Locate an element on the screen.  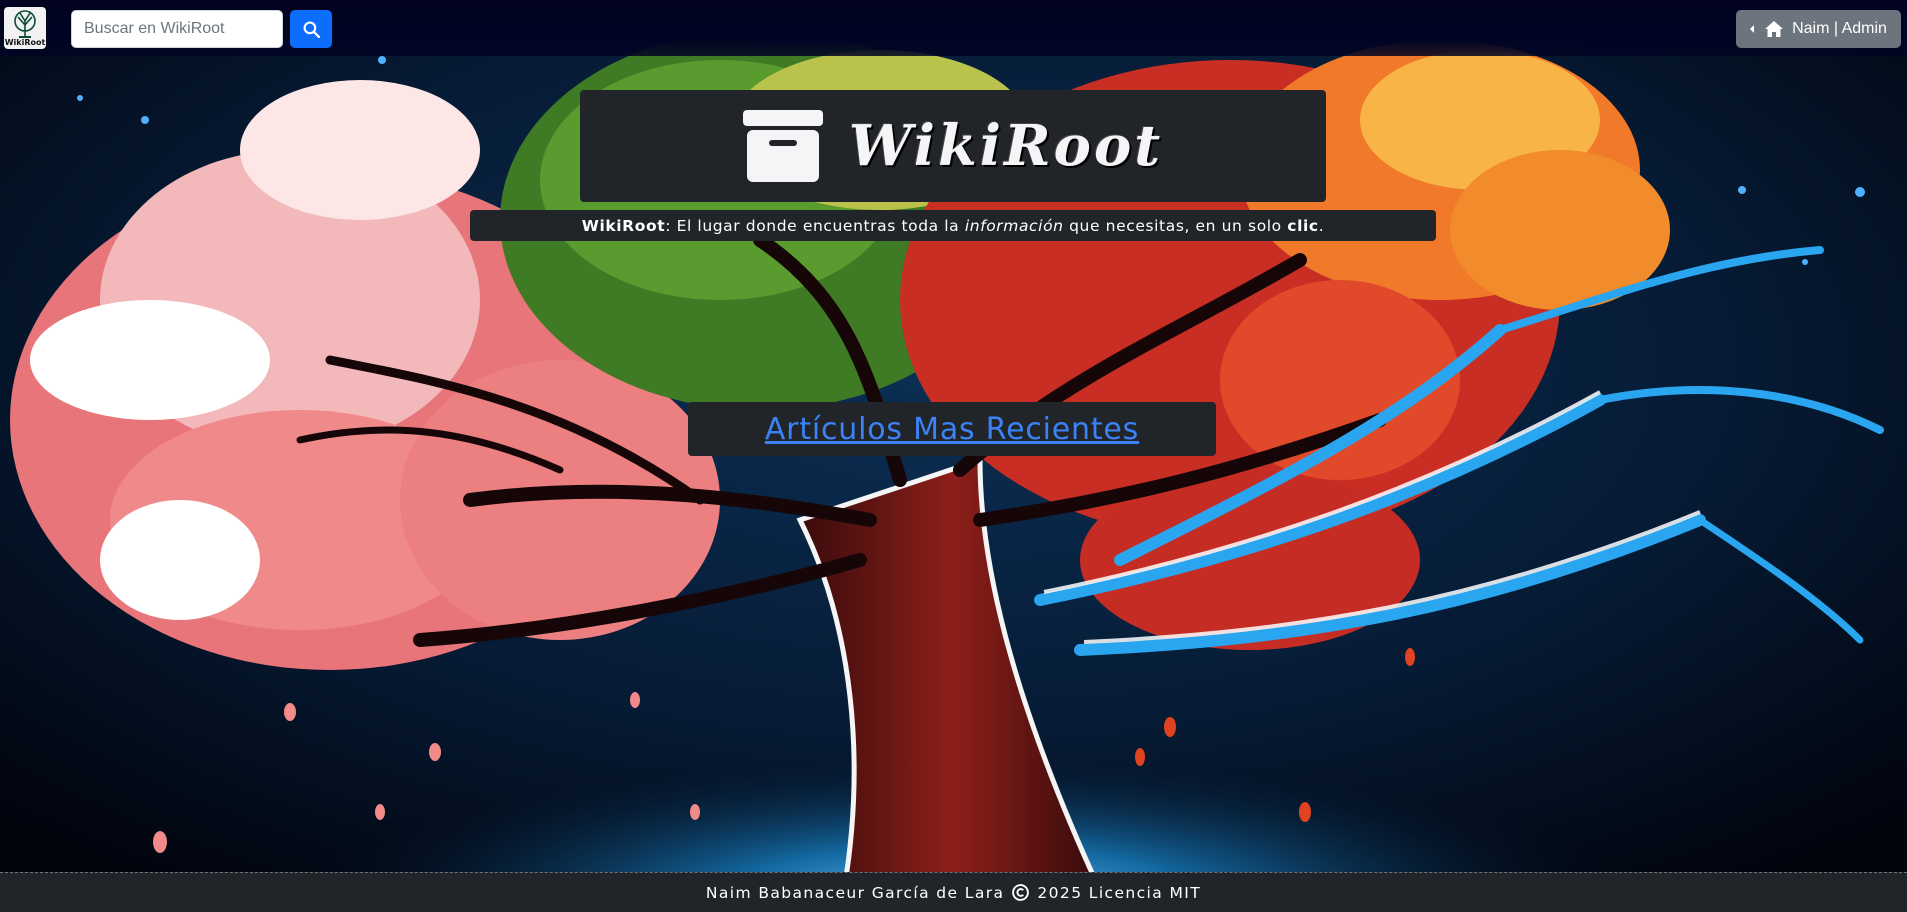
tagline-text-1: : El lugar donde encuentras toda la is located at coordinates (815, 225).